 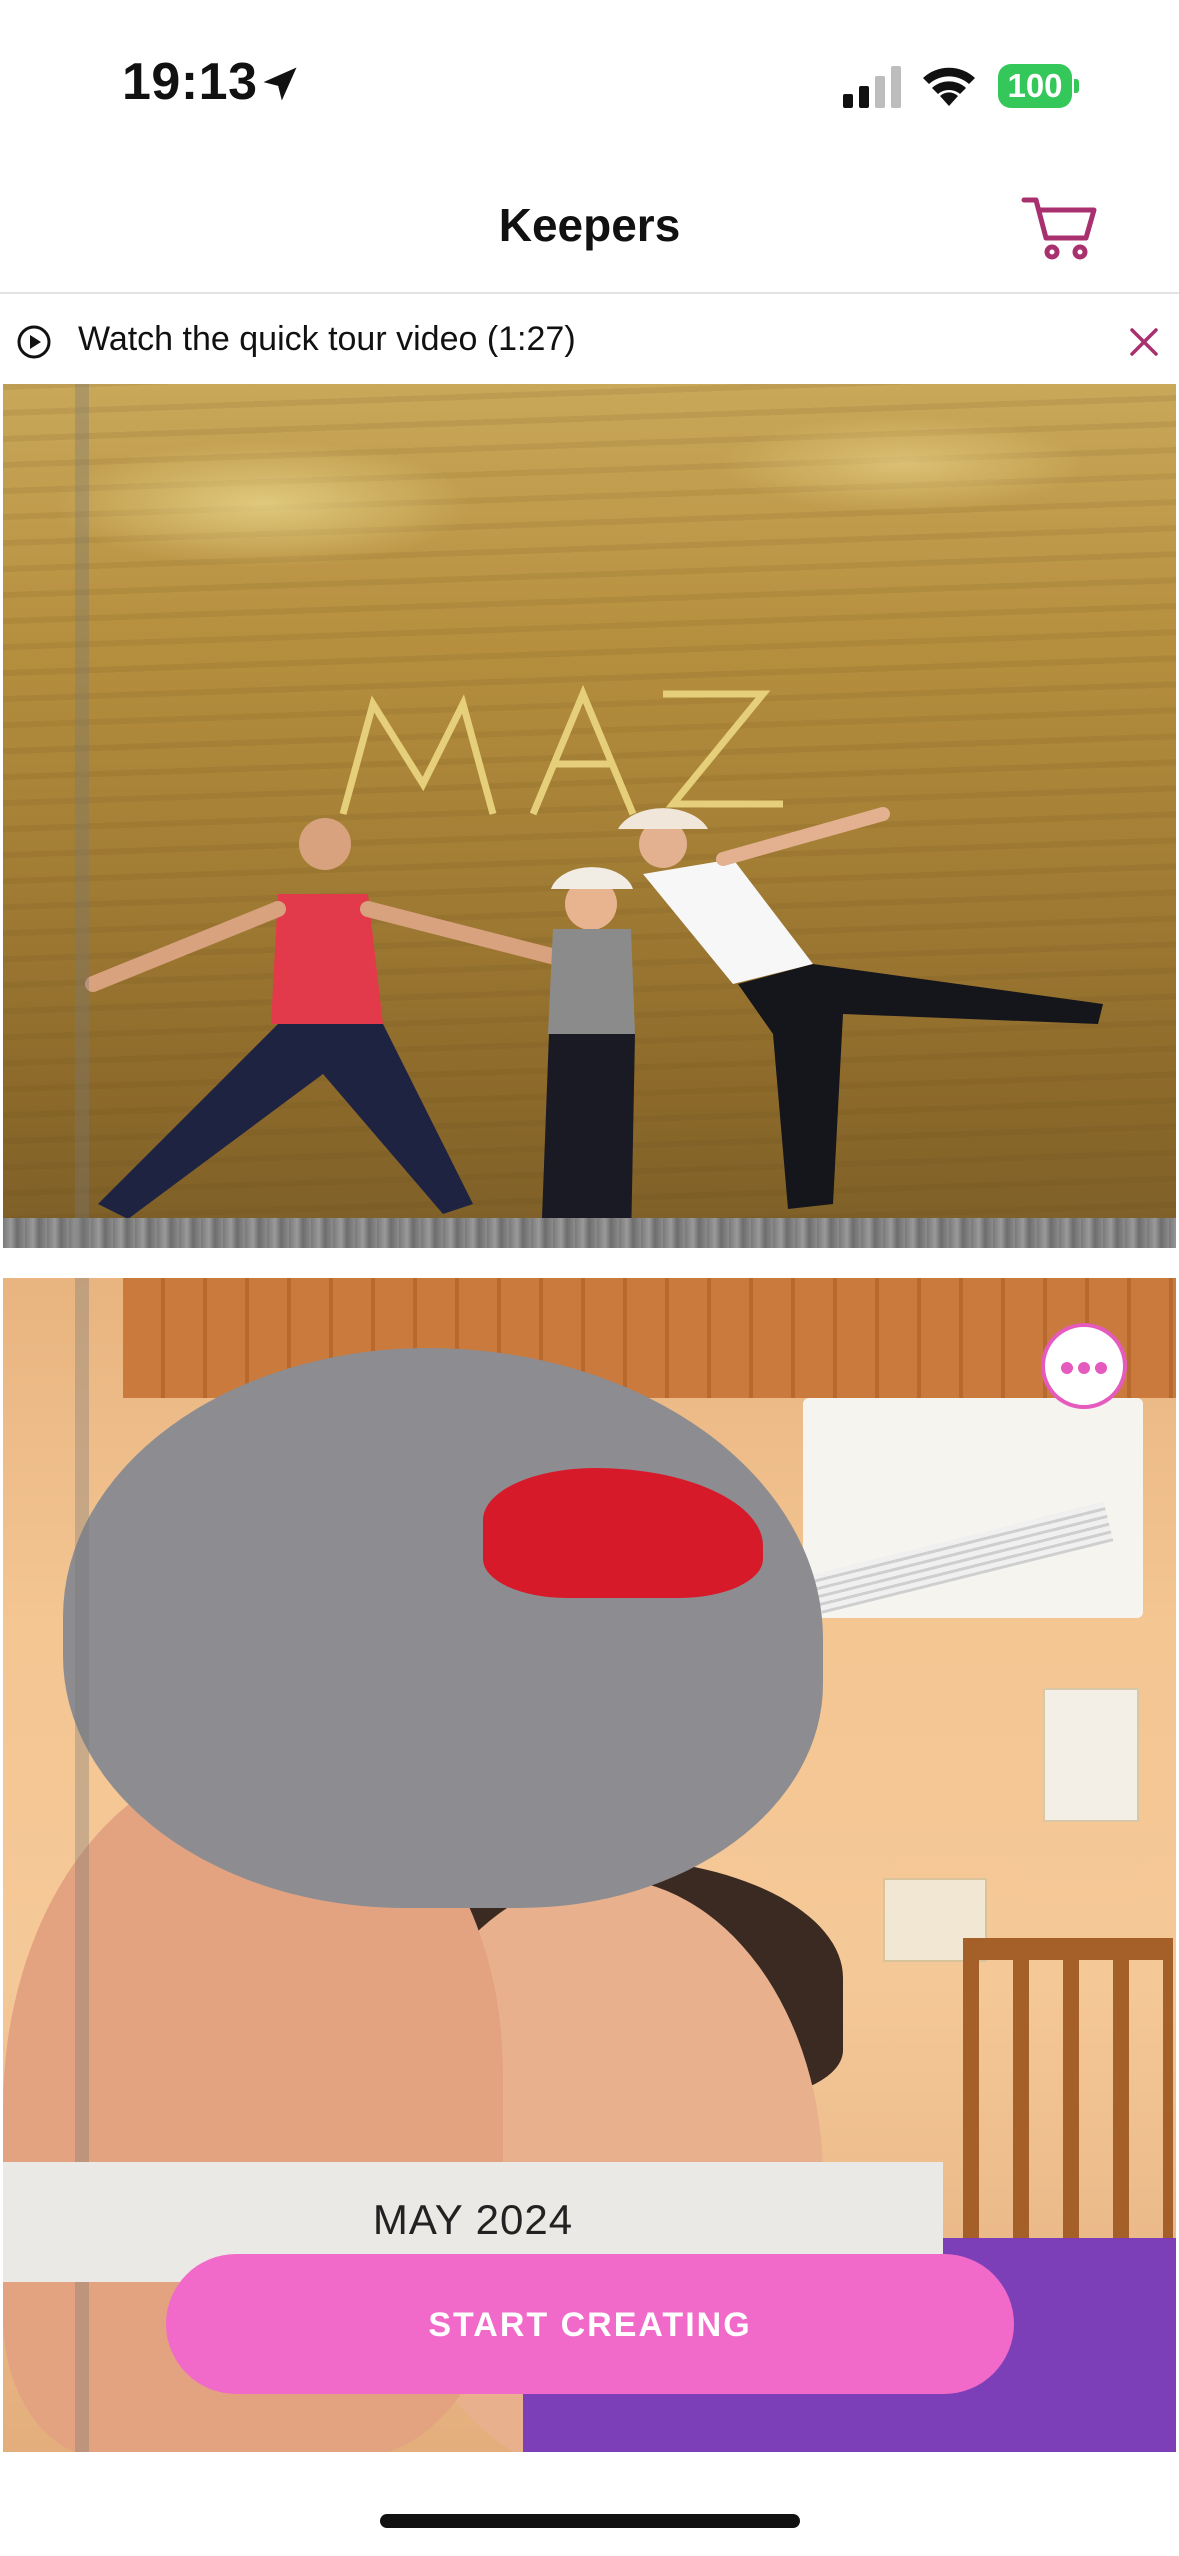 What do you see at coordinates (589, 225) in the screenshot?
I see `page-title: Keepers` at bounding box center [589, 225].